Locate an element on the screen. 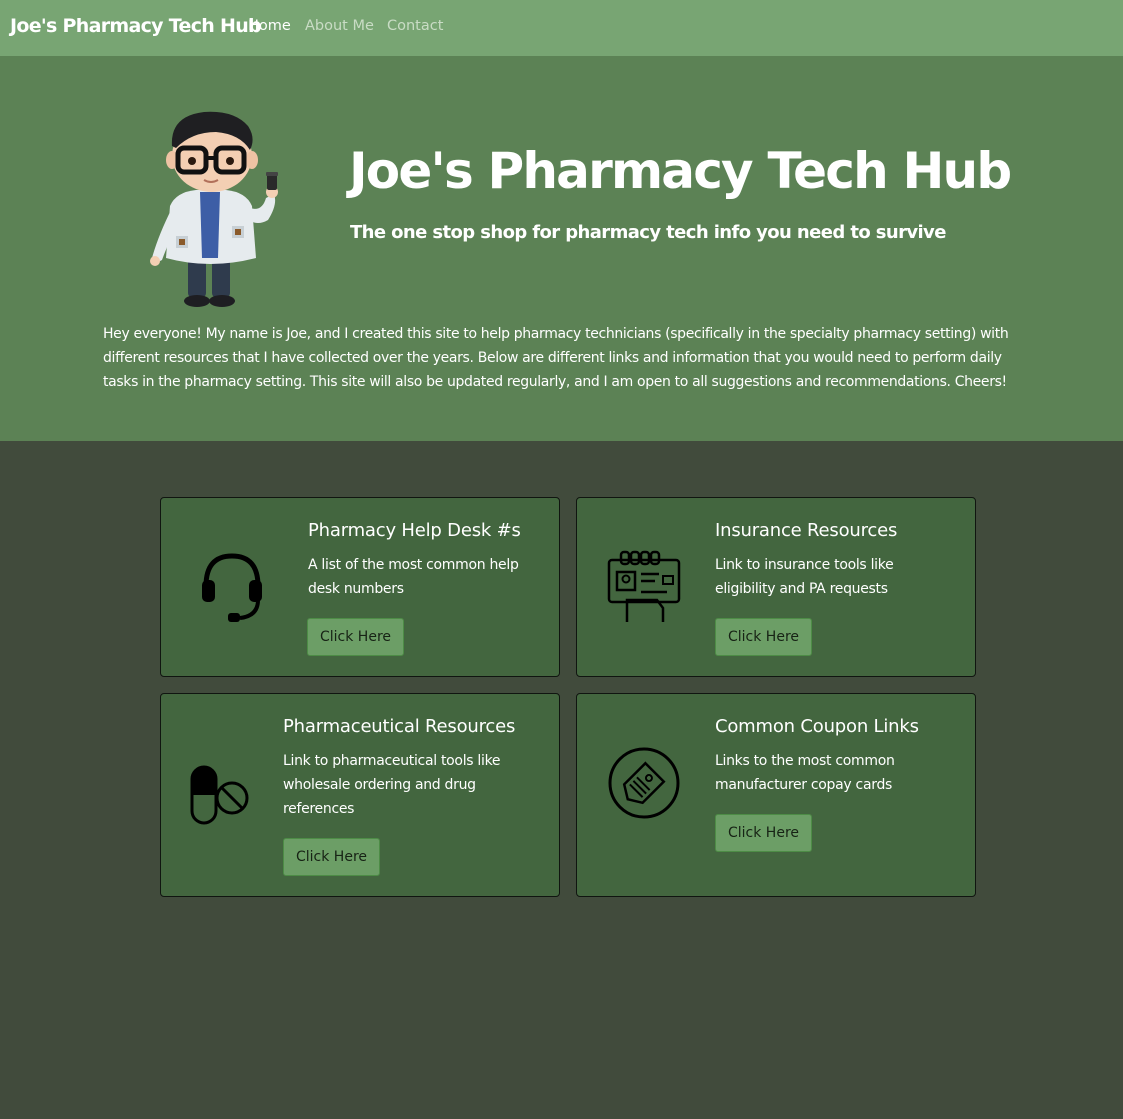 Image resolution: width=1123 pixels, height=1119 pixels. pharmaceutical-click-here-button: Click Here is located at coordinates (332, 857).